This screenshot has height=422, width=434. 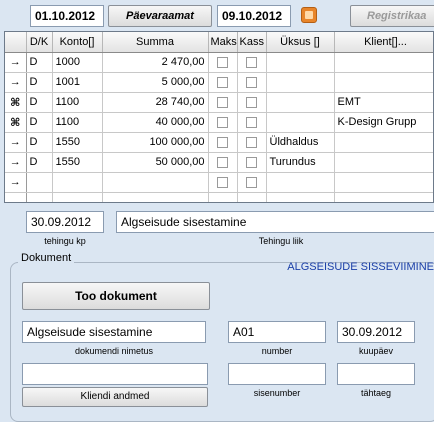 What do you see at coordinates (160, 16) in the screenshot?
I see `daybook-button: Päevaraamat` at bounding box center [160, 16].